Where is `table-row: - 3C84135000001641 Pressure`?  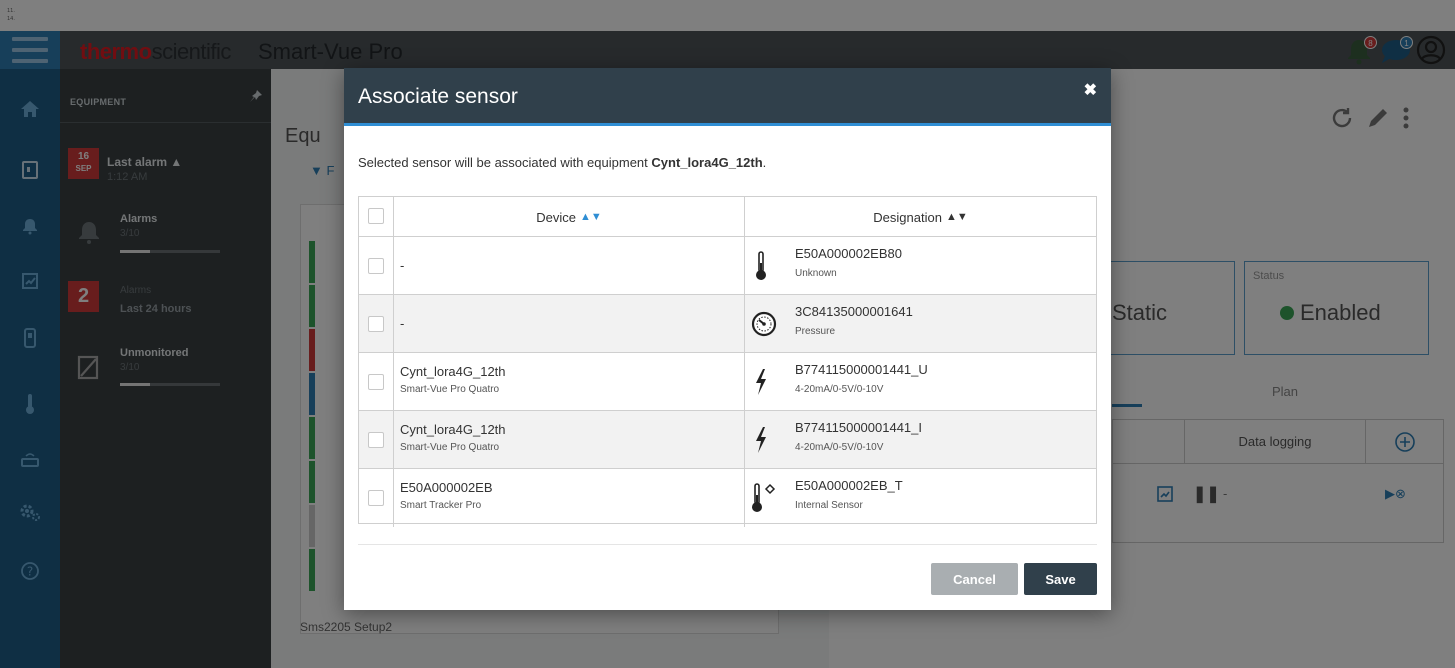
table-row: - 3C84135000001641 Pressure is located at coordinates (727, 324).